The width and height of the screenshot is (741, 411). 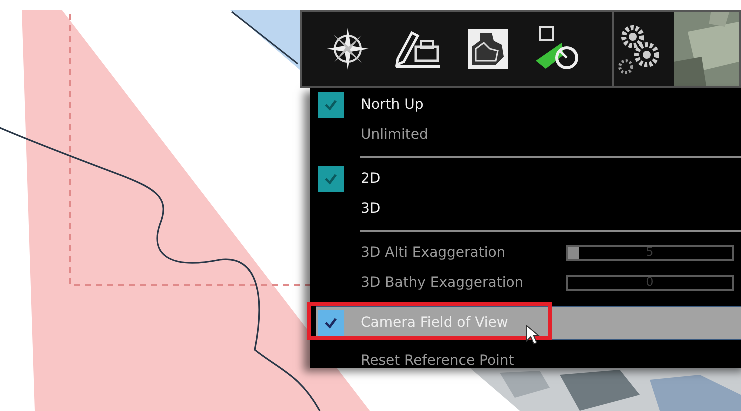 I want to click on menu-item-label: Unlimited, so click(x=394, y=135).